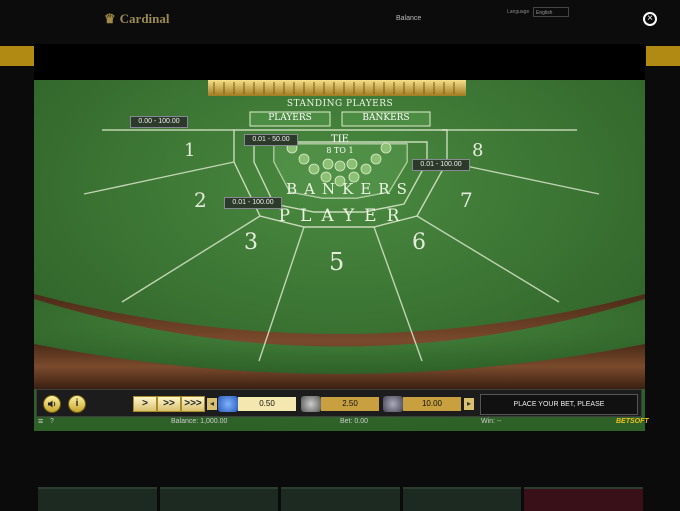  Describe the element at coordinates (267, 404) in the screenshot. I see `chip-value-selected: 0.50` at that location.